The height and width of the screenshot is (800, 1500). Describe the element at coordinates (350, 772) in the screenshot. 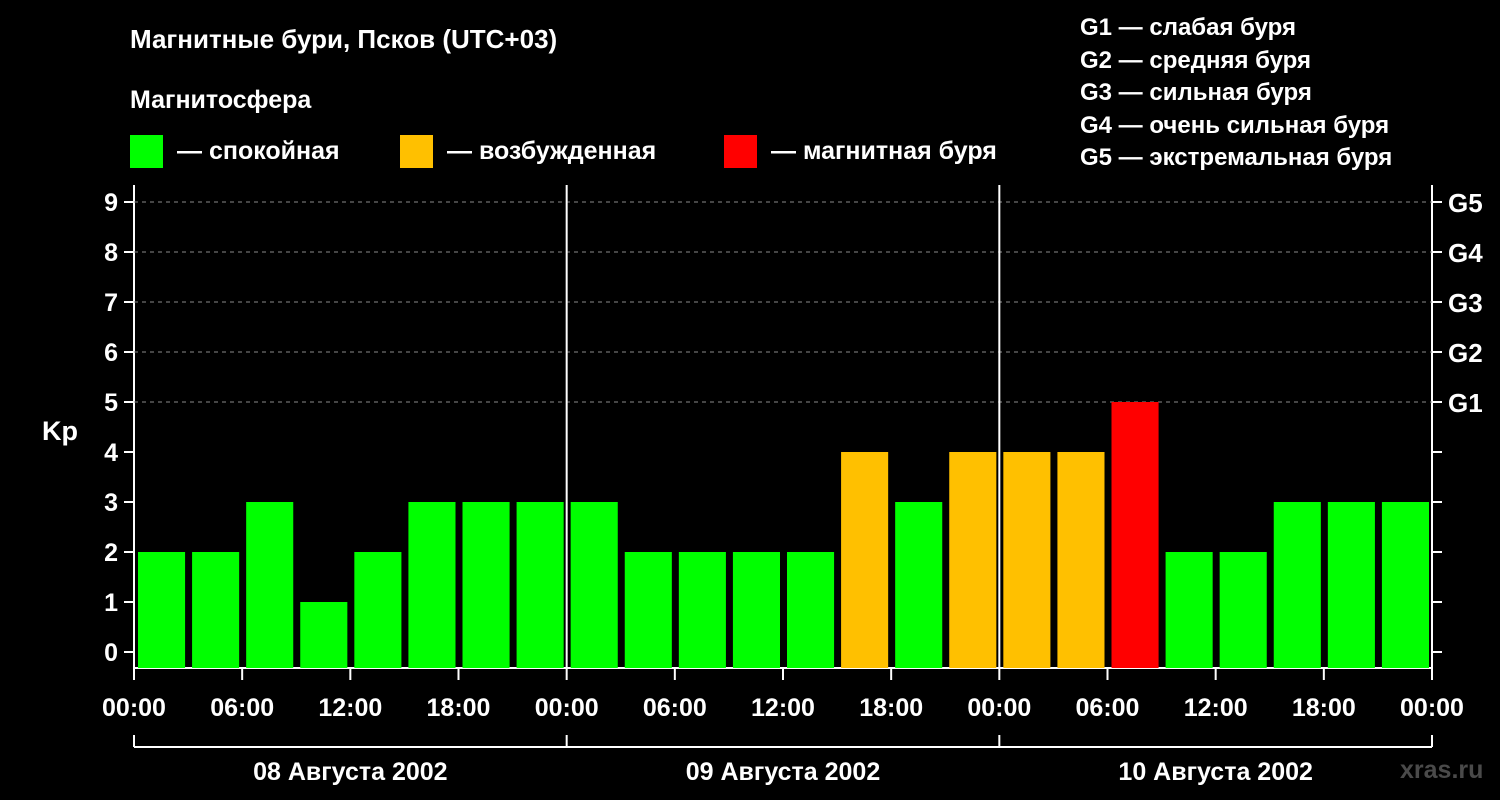

I see `day-label: 08 Августа 2002` at that location.